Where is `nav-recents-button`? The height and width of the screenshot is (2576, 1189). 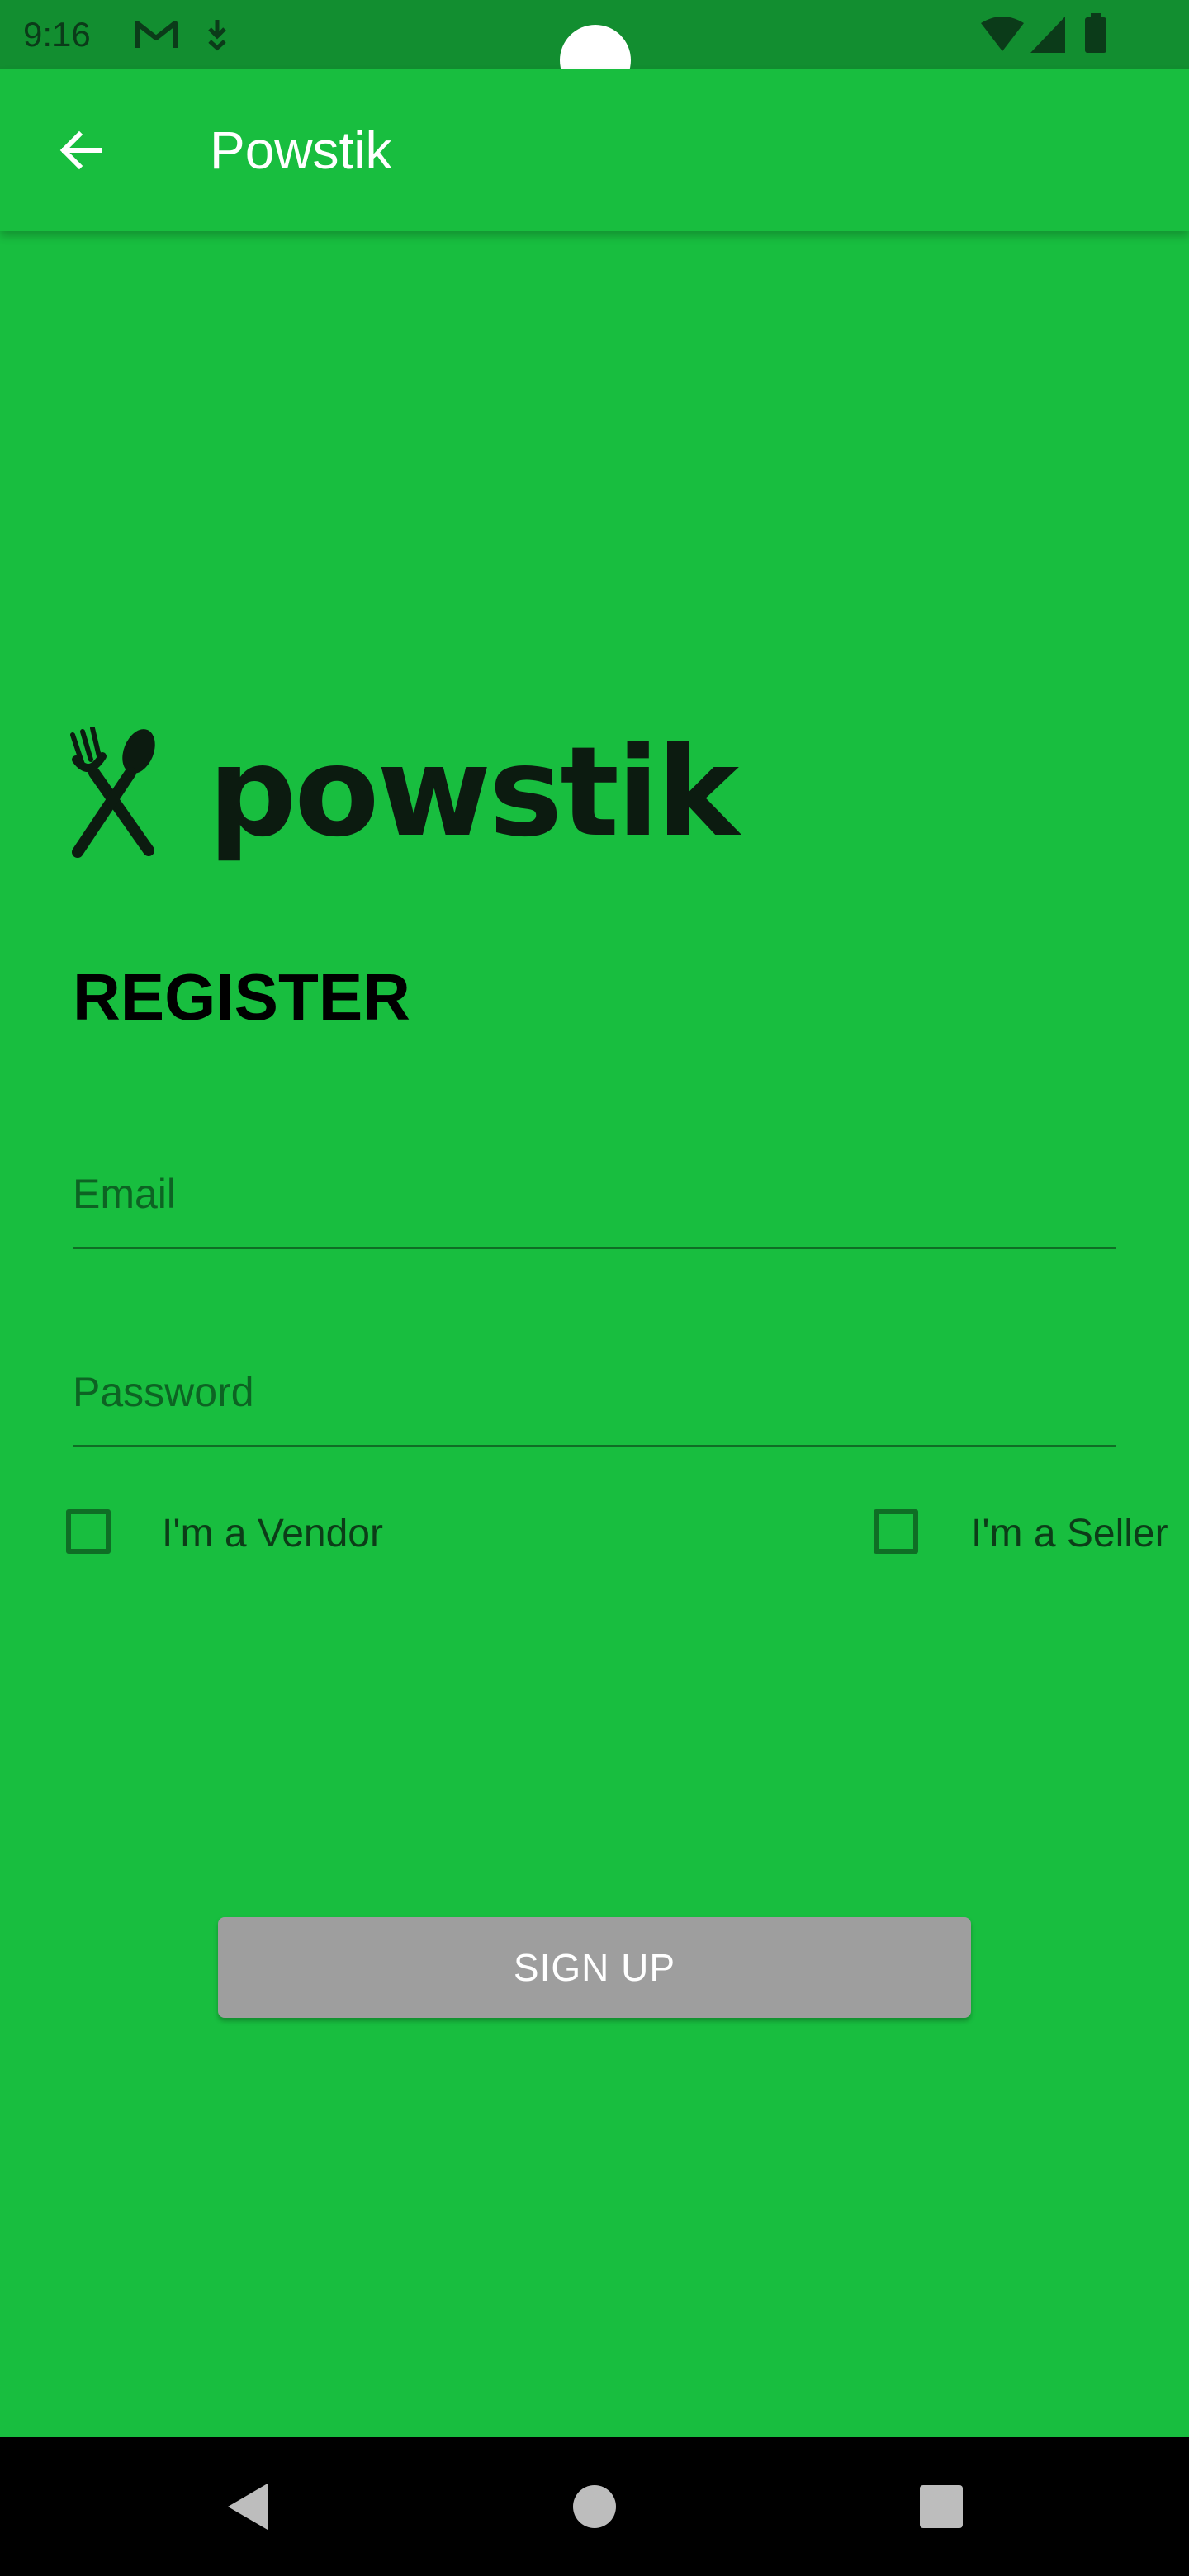 nav-recents-button is located at coordinates (941, 2507).